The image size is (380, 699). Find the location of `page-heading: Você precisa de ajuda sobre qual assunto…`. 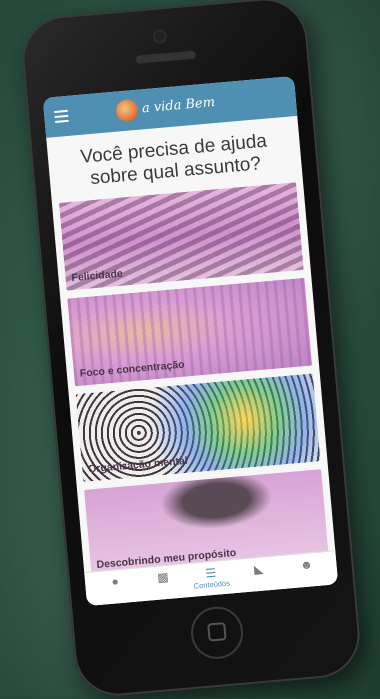

page-heading: Você precisa de ajuda sobre qual assunto… is located at coordinates (173, 160).